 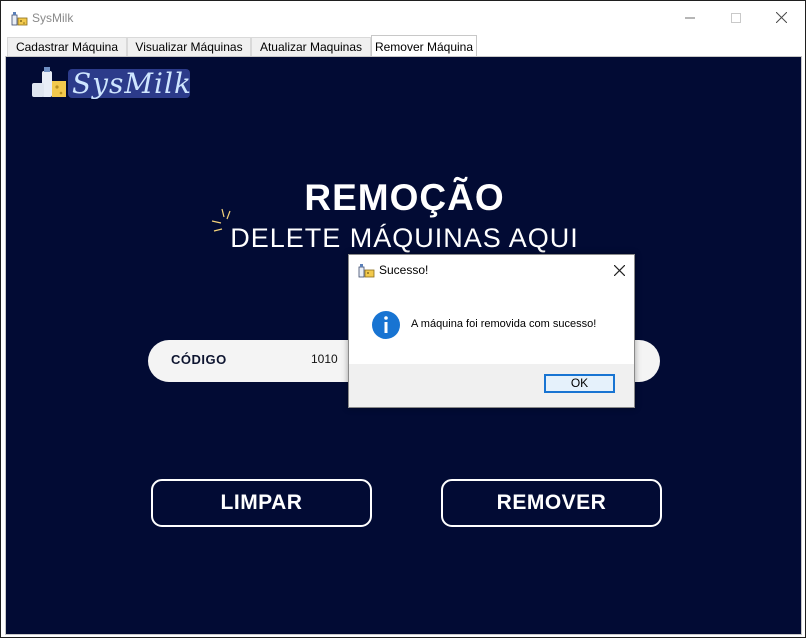 What do you see at coordinates (404, 238) in the screenshot?
I see `page-subtitle: DELETE MÁQUINAS AQUI` at bounding box center [404, 238].